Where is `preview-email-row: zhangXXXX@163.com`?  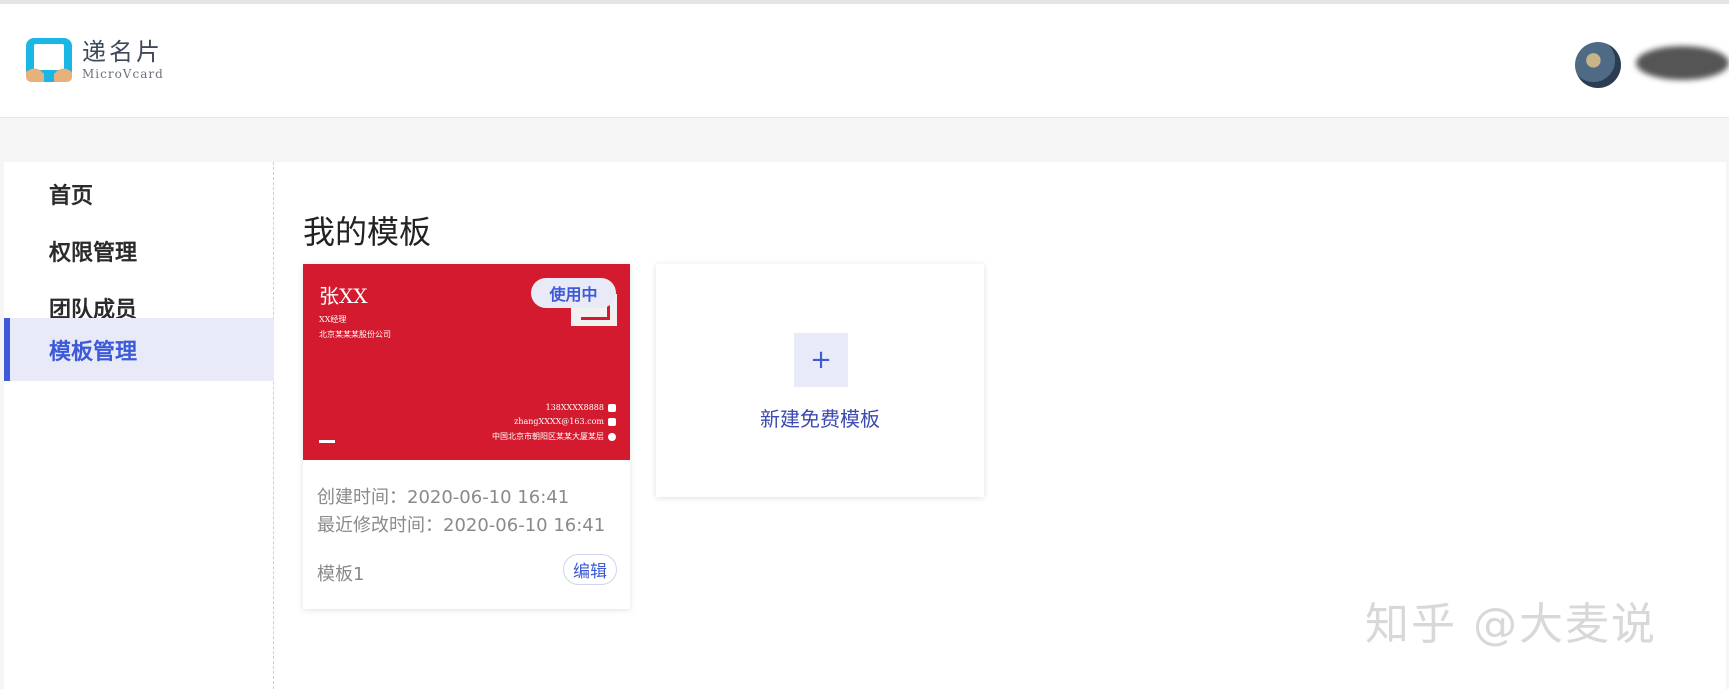
preview-email-row: zhangXXXX@163.com is located at coordinates (565, 421).